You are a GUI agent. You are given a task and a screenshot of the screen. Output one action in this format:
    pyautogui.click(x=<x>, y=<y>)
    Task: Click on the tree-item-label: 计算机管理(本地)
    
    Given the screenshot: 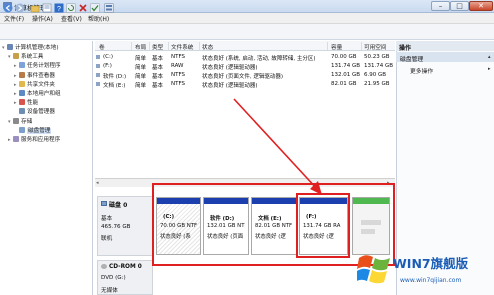 What is the action you would take?
    pyautogui.click(x=37, y=48)
    